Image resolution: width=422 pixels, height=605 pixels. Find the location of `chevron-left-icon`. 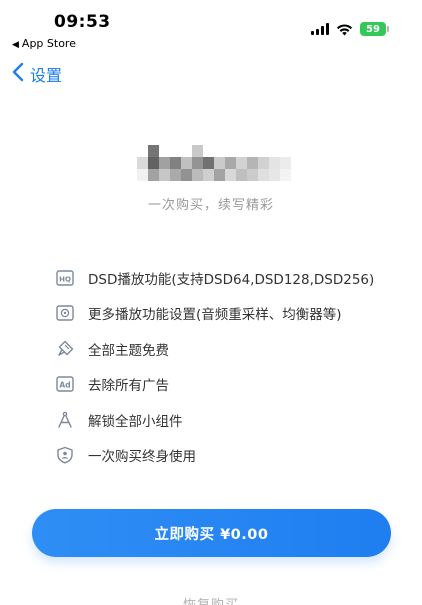

chevron-left-icon is located at coordinates (18, 74).